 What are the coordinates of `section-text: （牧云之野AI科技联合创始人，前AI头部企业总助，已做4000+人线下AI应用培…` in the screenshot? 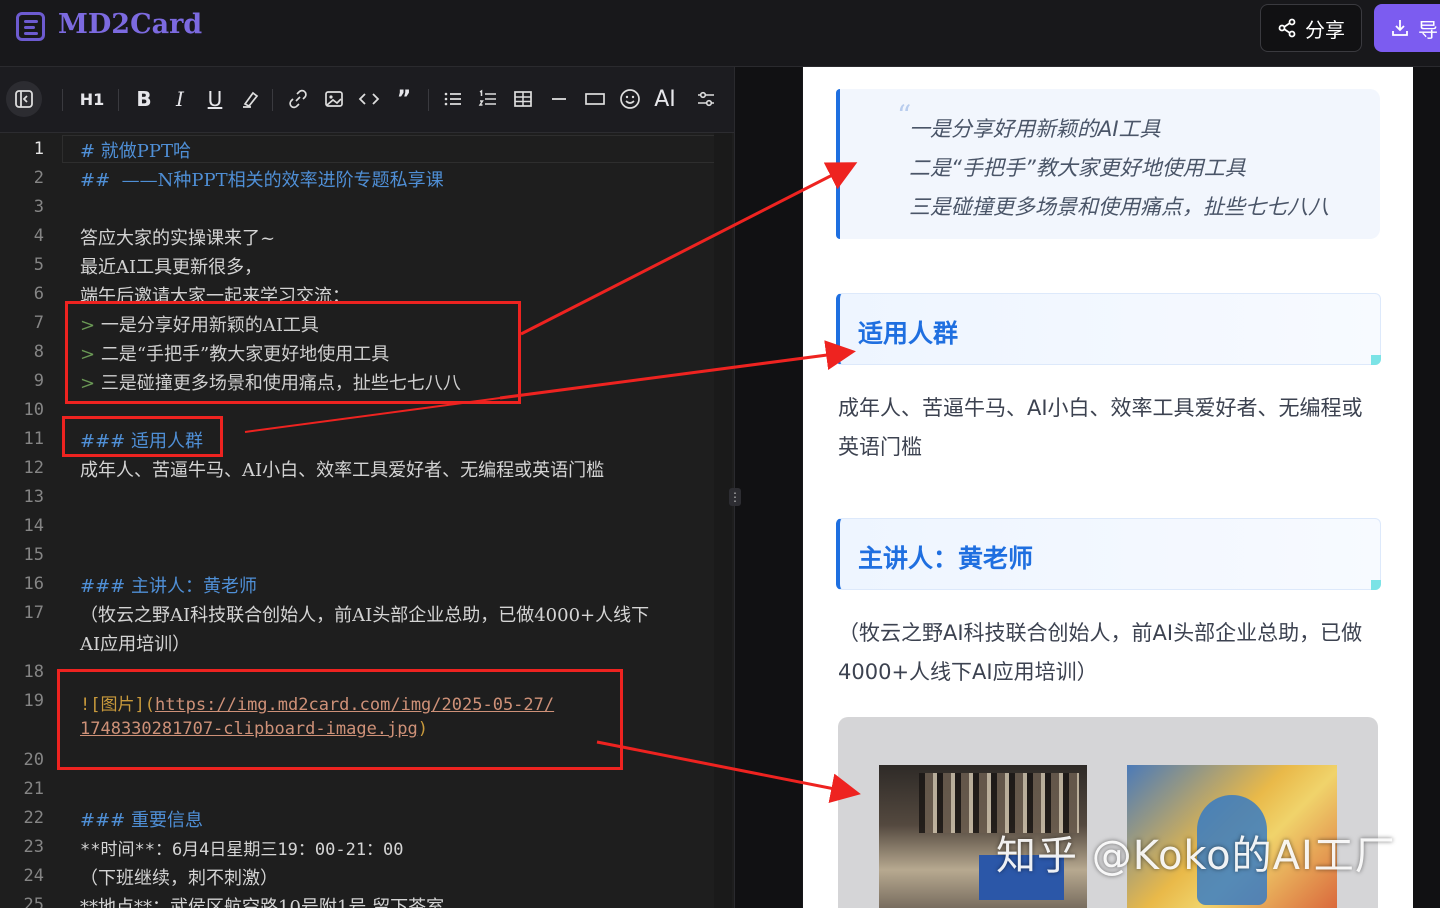 It's located at (1100, 652).